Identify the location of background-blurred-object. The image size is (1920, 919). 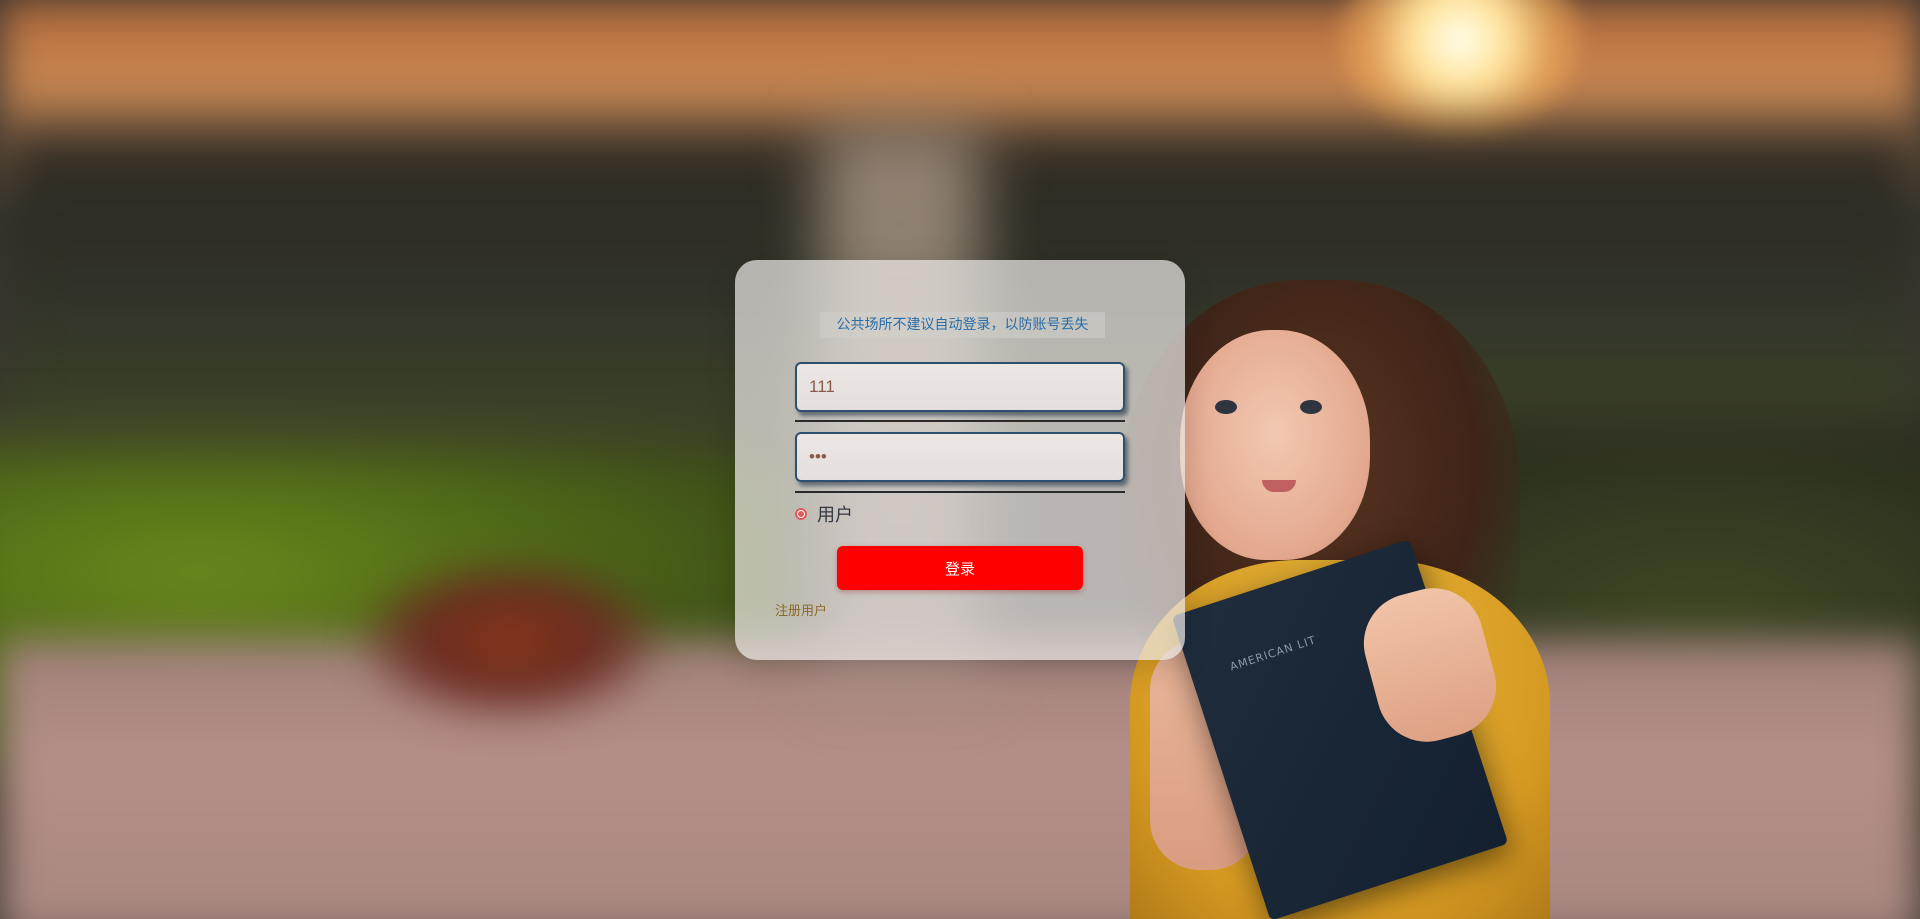
(510, 640).